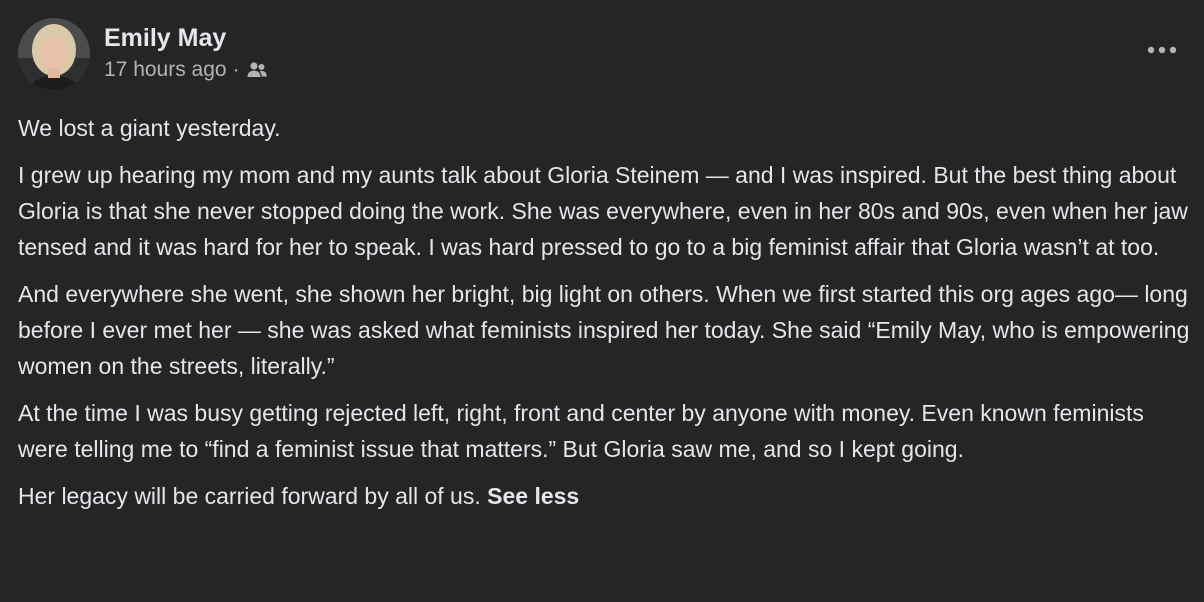 The image size is (1204, 602). I want to click on post-subline: 17 hours ago ·, so click(186, 70).